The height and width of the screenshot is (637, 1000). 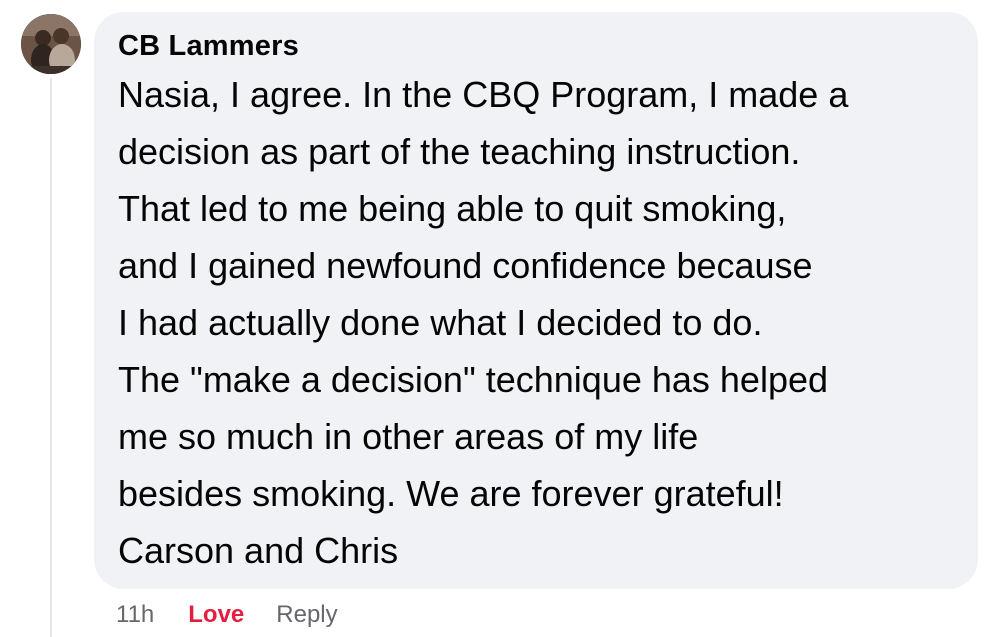 What do you see at coordinates (465, 265) in the screenshot?
I see `comment-line: and I gained newfound confidence because` at bounding box center [465, 265].